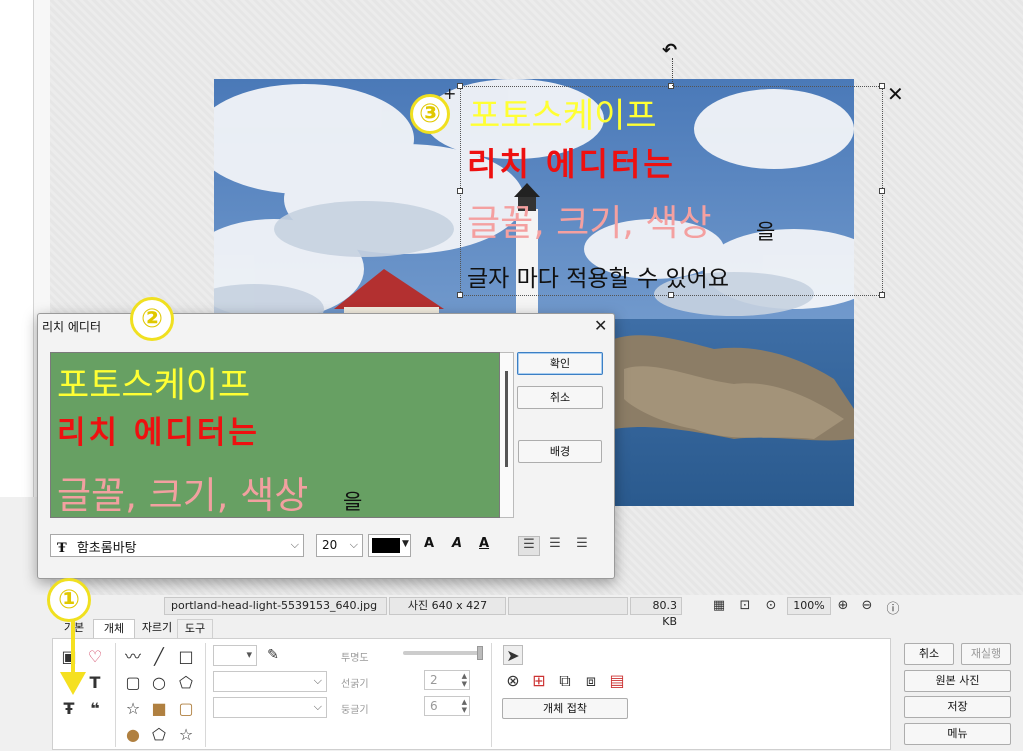 The image size is (1023, 751). What do you see at coordinates (114, 629) in the screenshot?
I see `tab-object: 개체` at bounding box center [114, 629].